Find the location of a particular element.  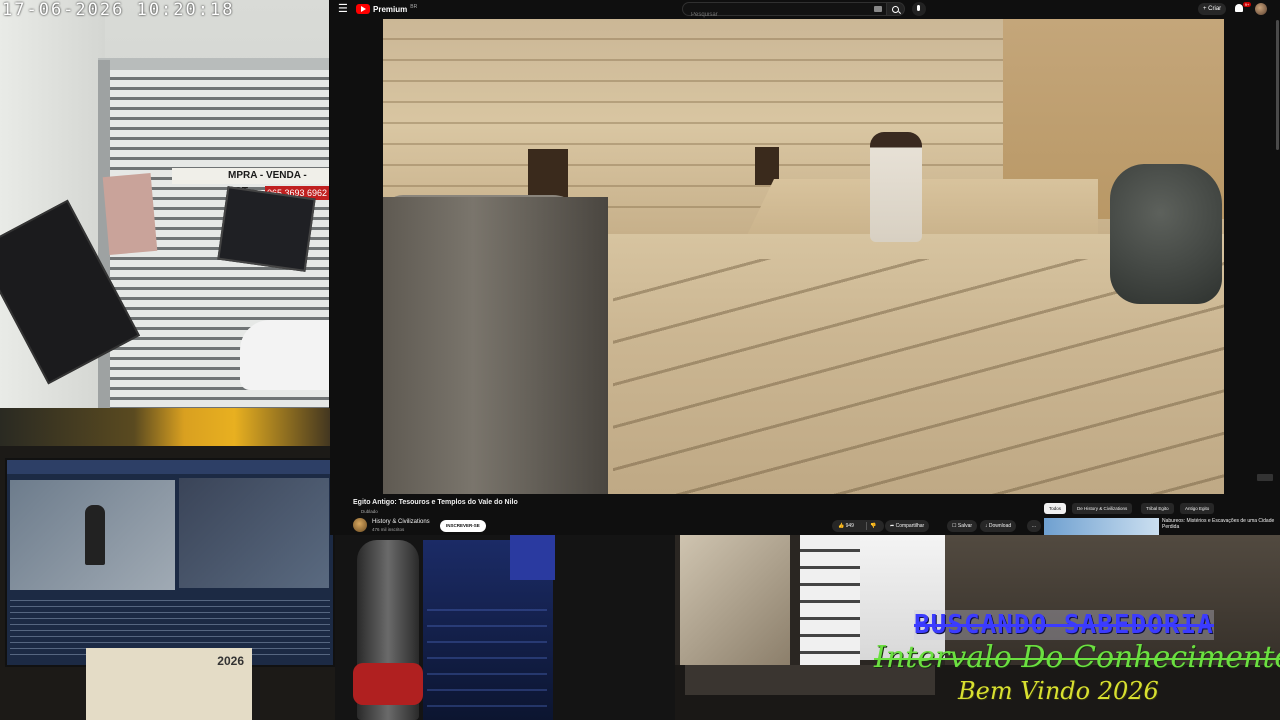

create-button: + Criar is located at coordinates (1212, 9).